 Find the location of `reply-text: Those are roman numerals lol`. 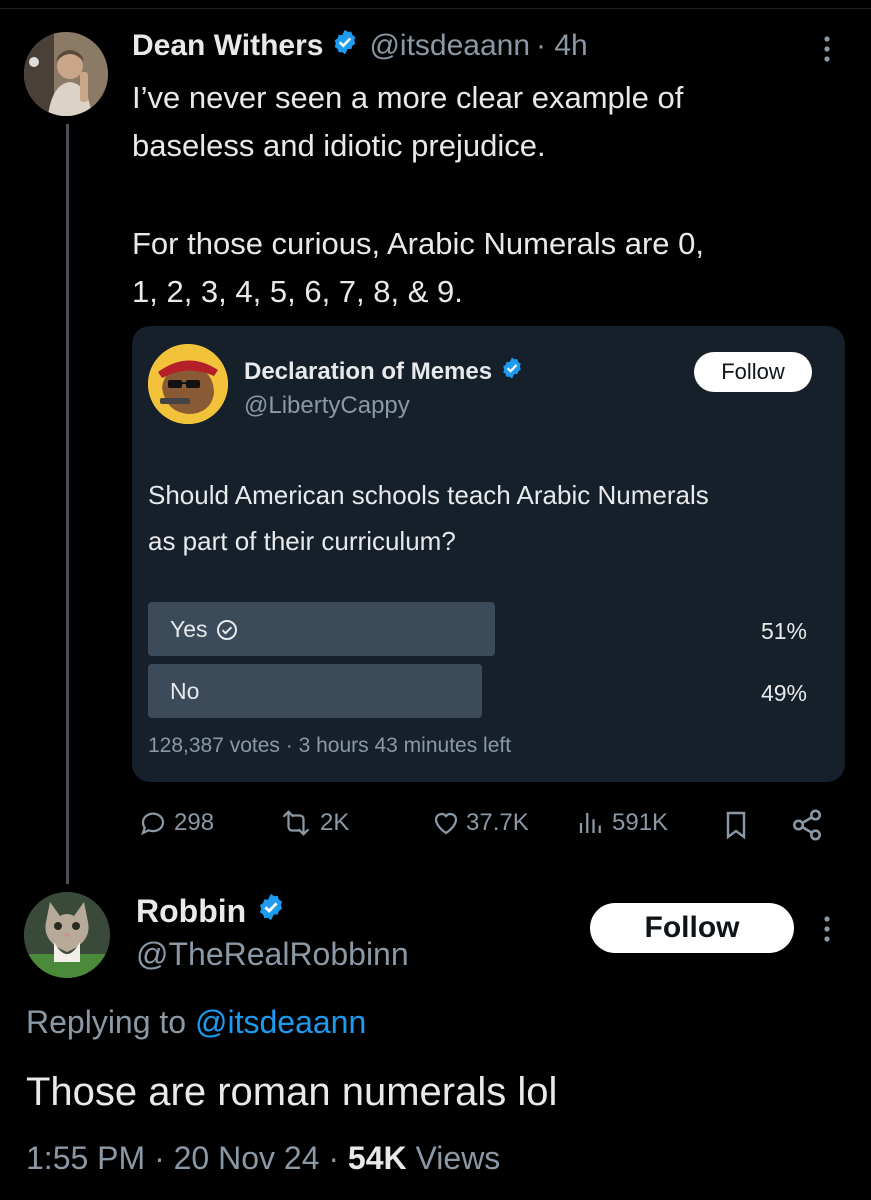

reply-text: Those are roman numerals lol is located at coordinates (292, 1092).